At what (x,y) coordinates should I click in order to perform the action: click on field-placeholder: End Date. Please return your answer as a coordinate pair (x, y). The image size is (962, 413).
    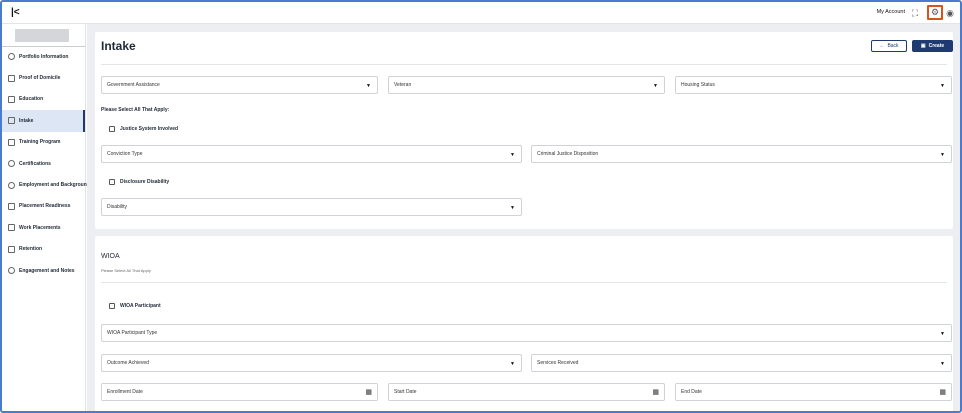
    Looking at the image, I should click on (691, 392).